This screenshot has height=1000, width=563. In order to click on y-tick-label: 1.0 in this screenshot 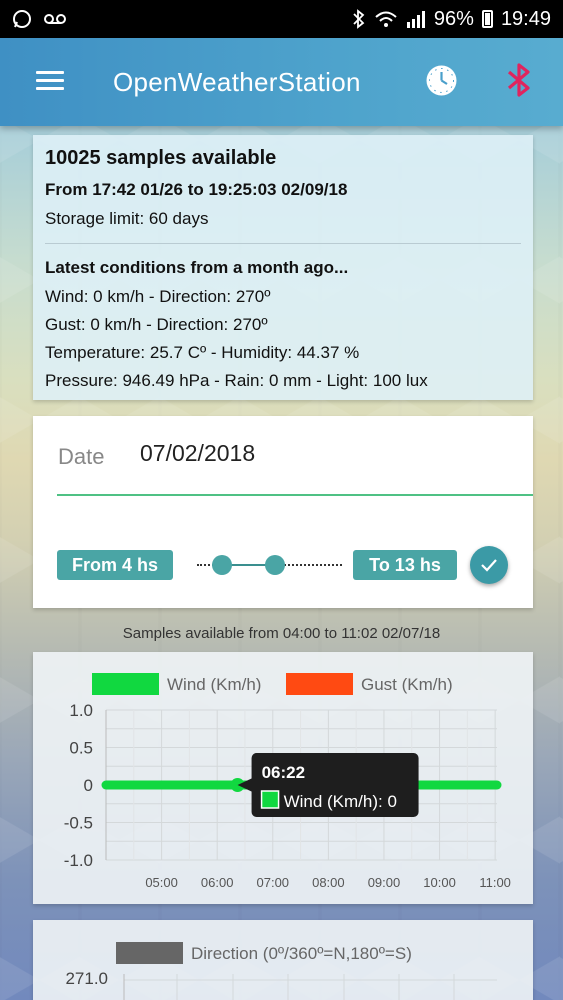, I will do `click(81, 710)`.